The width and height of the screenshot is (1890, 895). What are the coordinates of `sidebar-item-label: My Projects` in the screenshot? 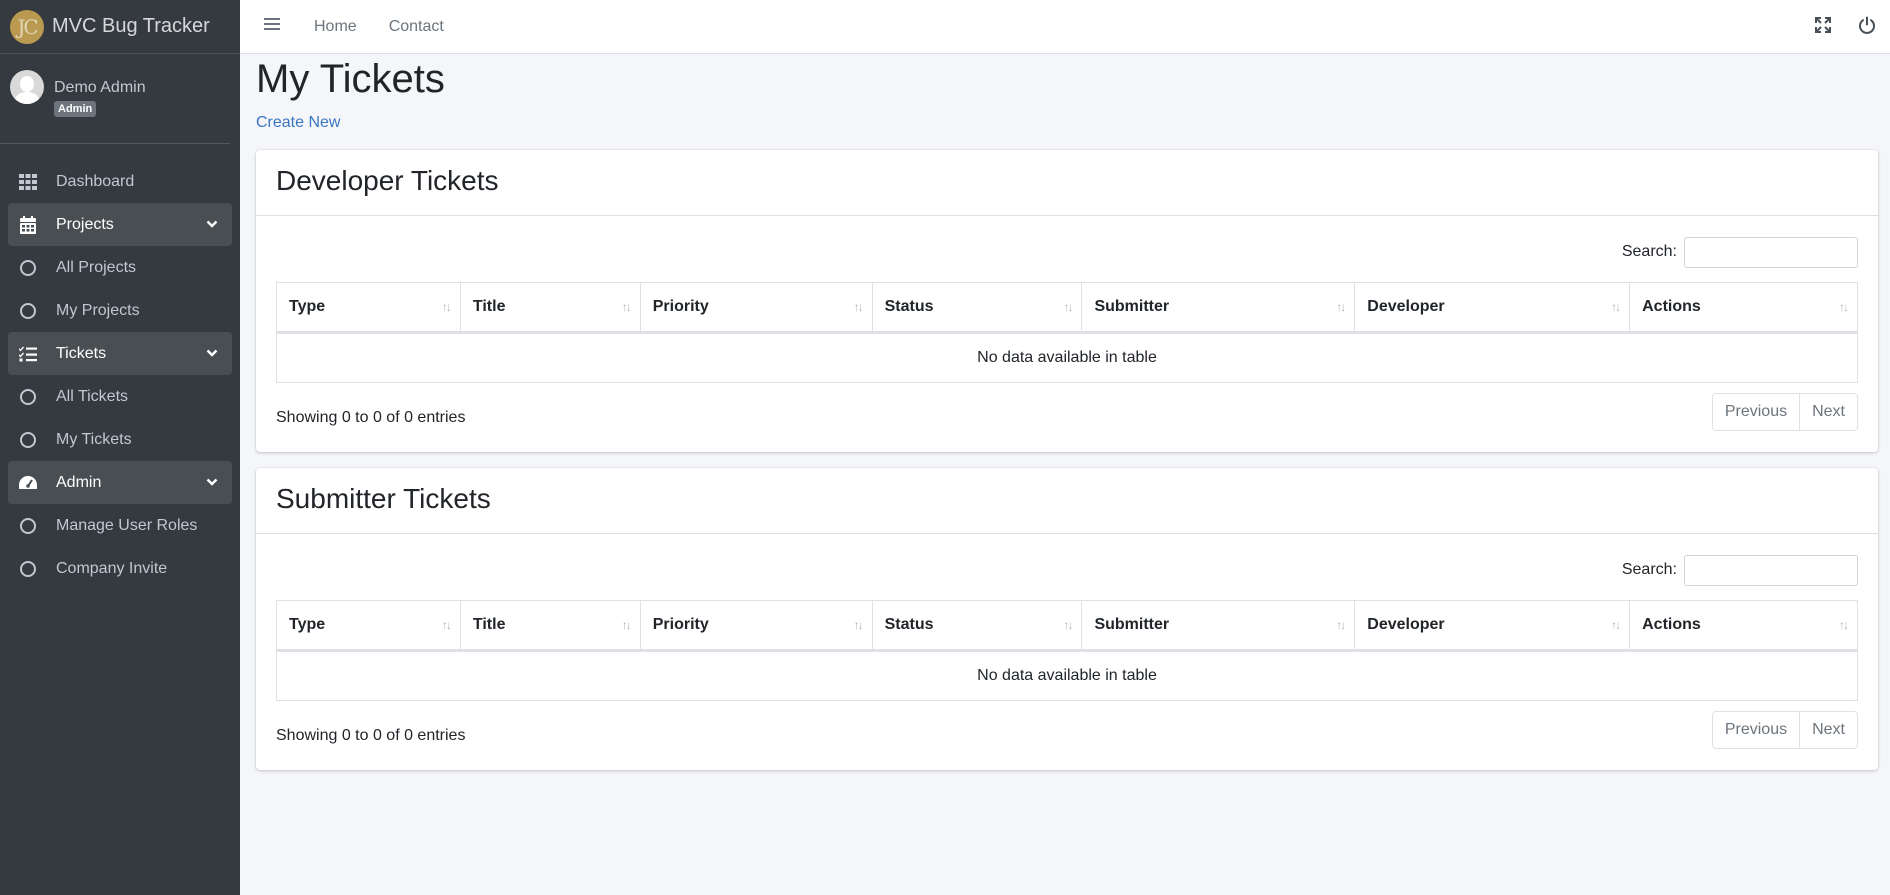 It's located at (98, 310).